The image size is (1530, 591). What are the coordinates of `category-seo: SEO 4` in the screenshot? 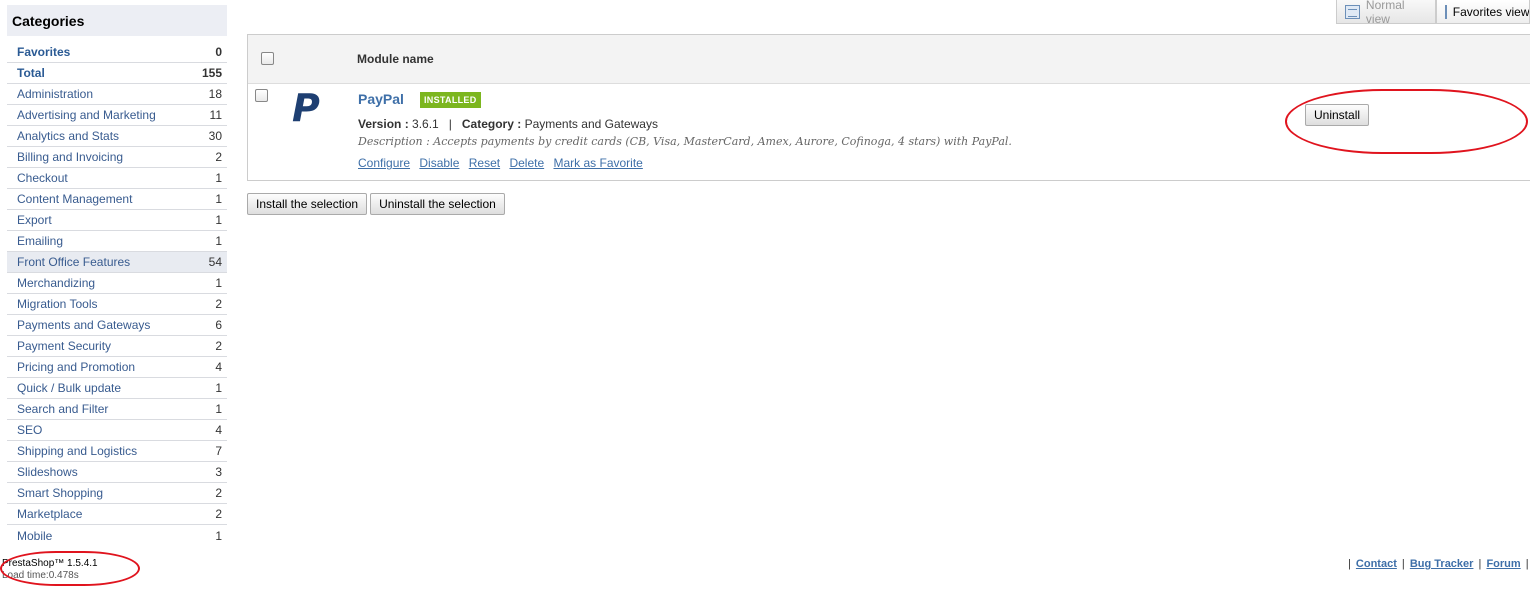 It's located at (117, 430).